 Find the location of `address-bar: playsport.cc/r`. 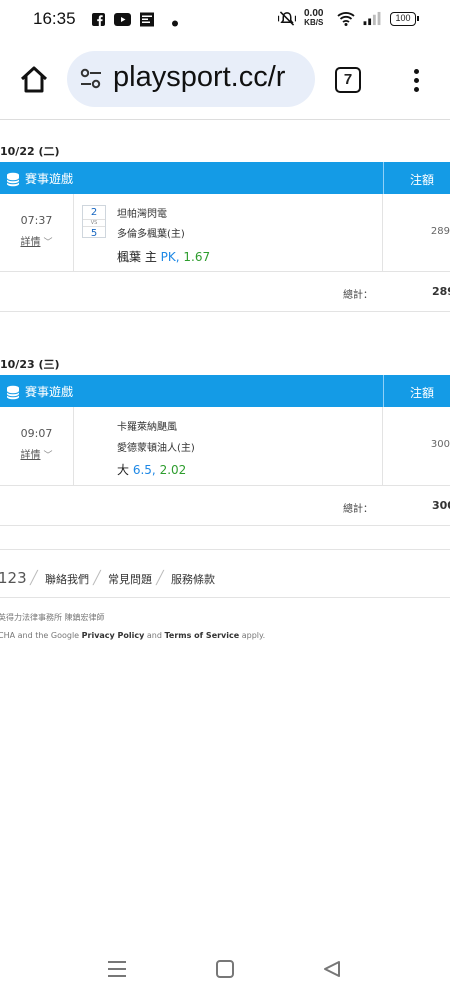

address-bar: playsport.cc/r is located at coordinates (191, 79).